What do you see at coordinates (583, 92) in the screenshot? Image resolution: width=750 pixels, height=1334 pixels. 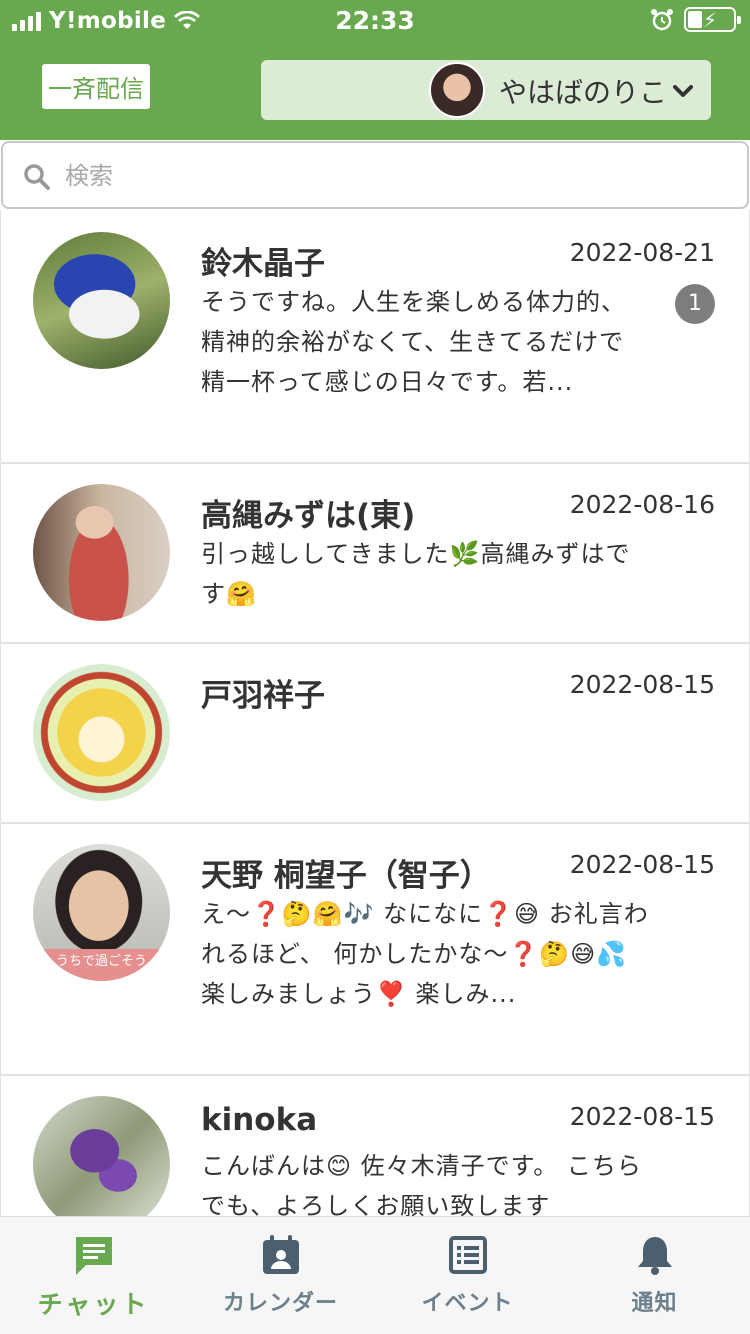 I see `current-user-name: やはばのりこ` at bounding box center [583, 92].